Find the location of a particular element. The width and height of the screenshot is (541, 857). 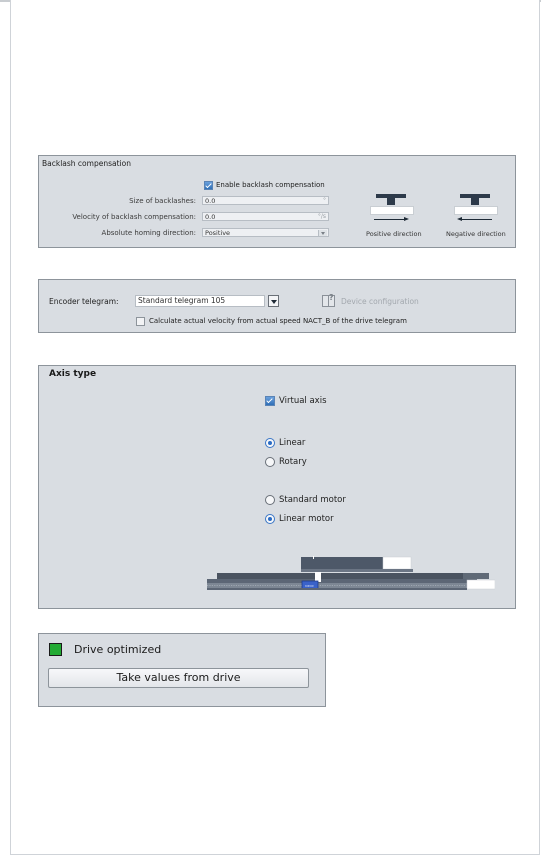

virtual-axis-checkbox is located at coordinates (270, 401).